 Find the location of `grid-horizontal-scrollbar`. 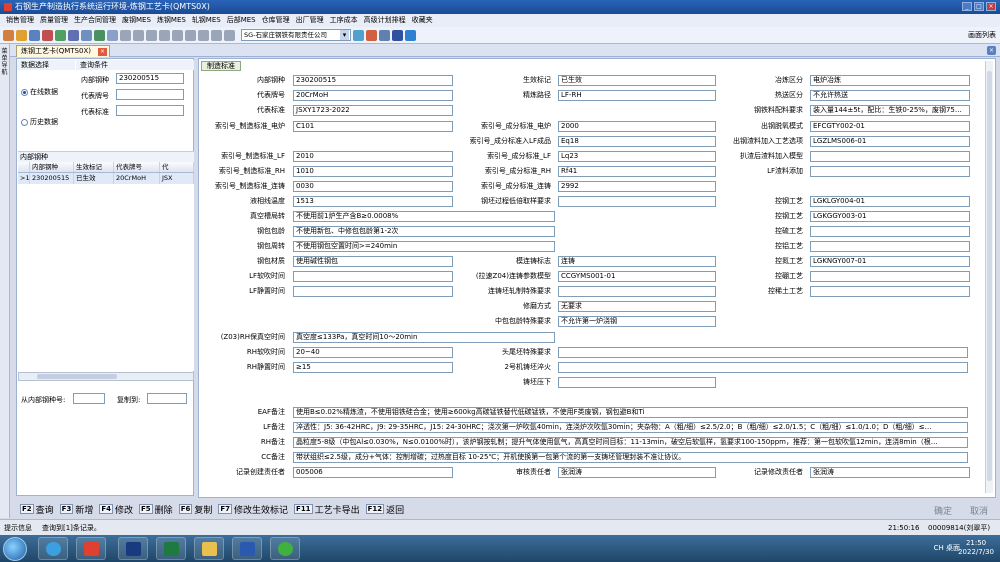

grid-horizontal-scrollbar is located at coordinates (106, 376).